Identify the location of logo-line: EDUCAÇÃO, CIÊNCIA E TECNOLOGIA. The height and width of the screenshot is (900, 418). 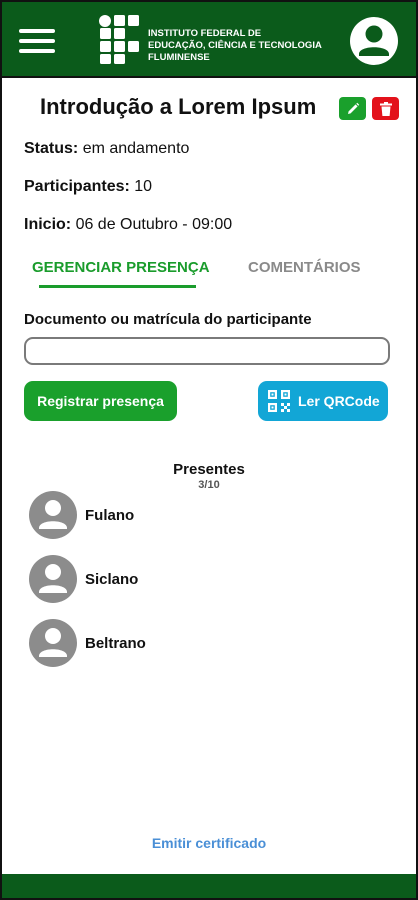
(235, 45).